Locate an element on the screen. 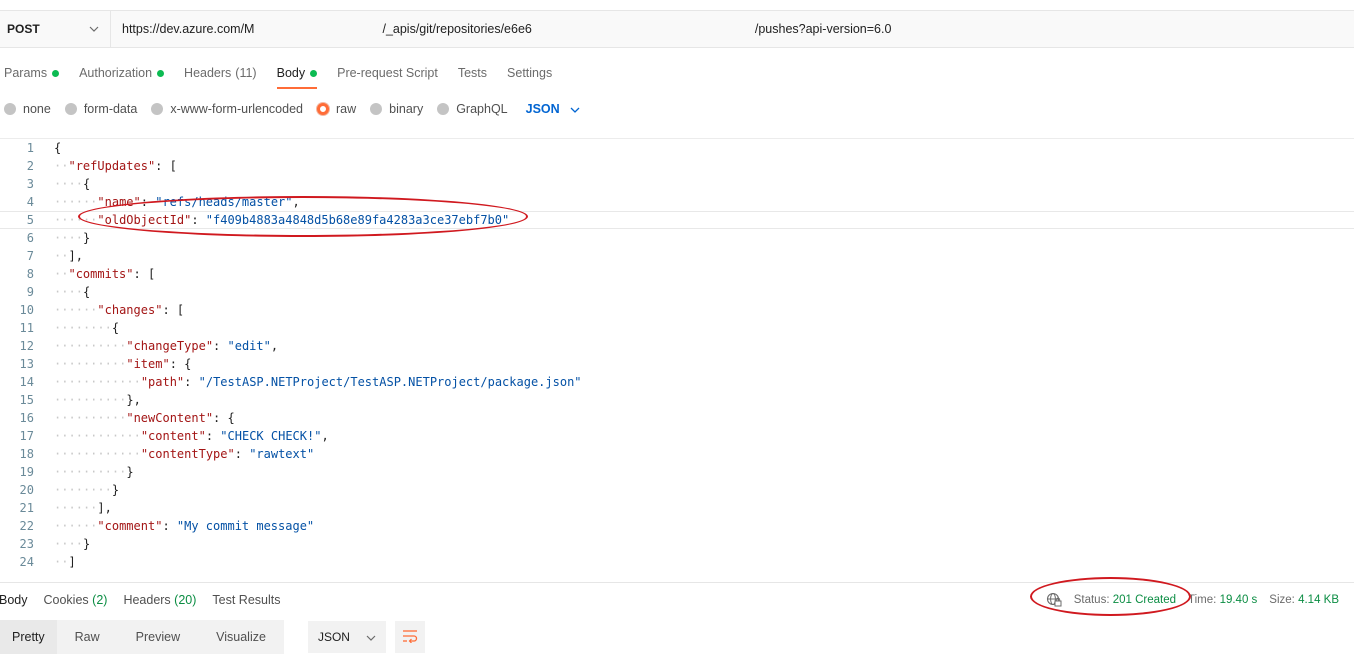 The width and height of the screenshot is (1354, 657). code-line: 19 ··········} is located at coordinates (677, 472).